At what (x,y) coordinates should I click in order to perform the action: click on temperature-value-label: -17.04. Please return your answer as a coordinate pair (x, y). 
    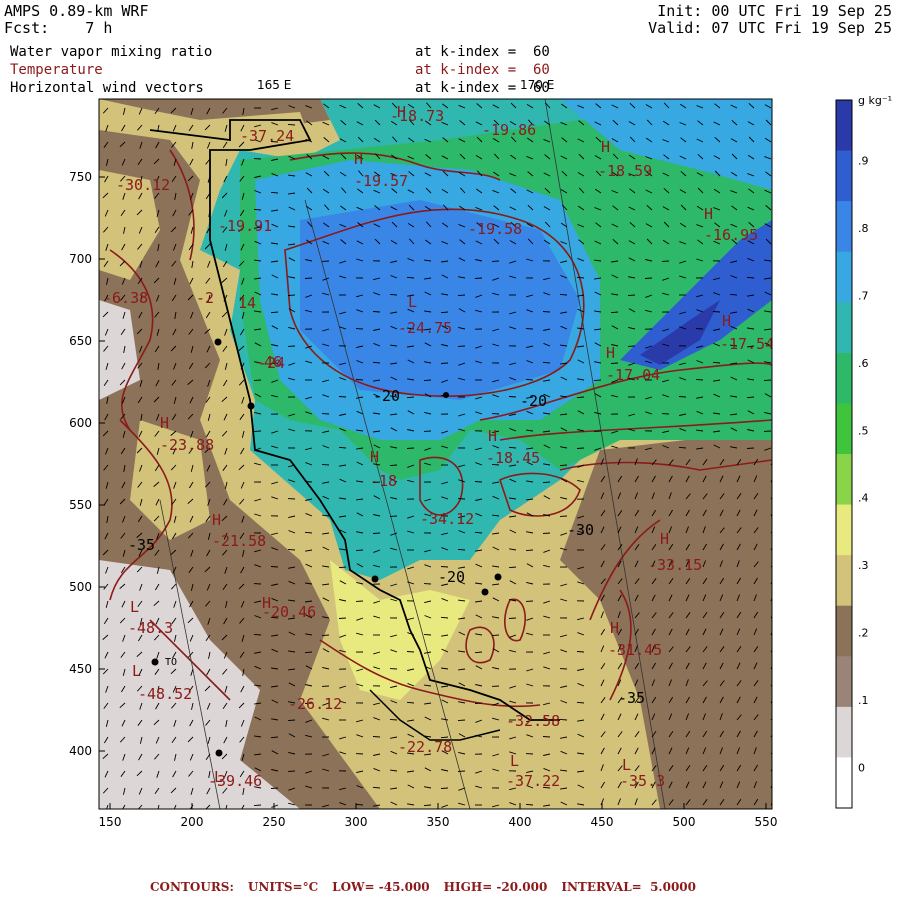
    Looking at the image, I should click on (633, 375).